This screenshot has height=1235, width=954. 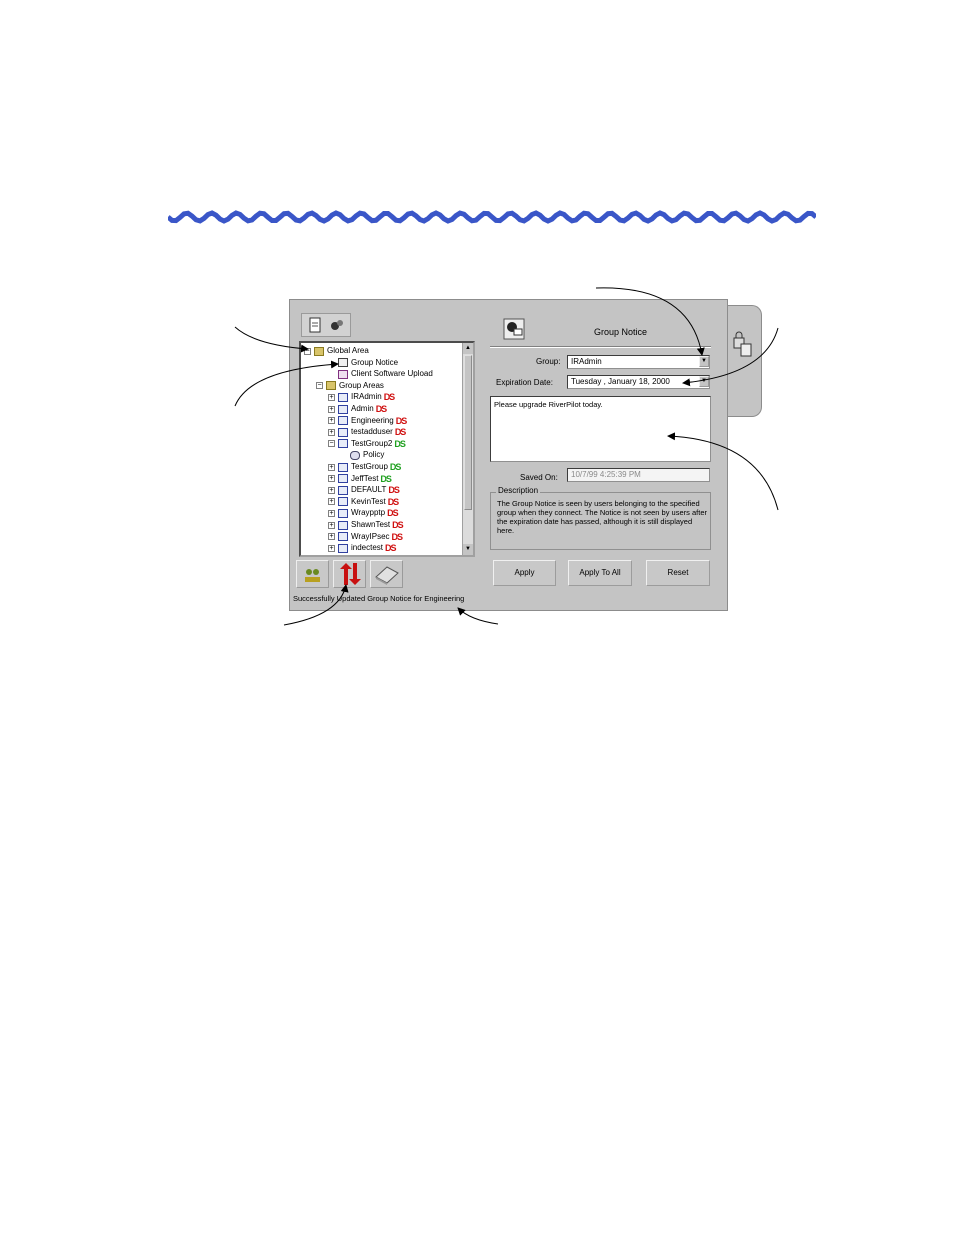 What do you see at coordinates (372, 420) in the screenshot?
I see `tree-node-label: Engineering` at bounding box center [372, 420].